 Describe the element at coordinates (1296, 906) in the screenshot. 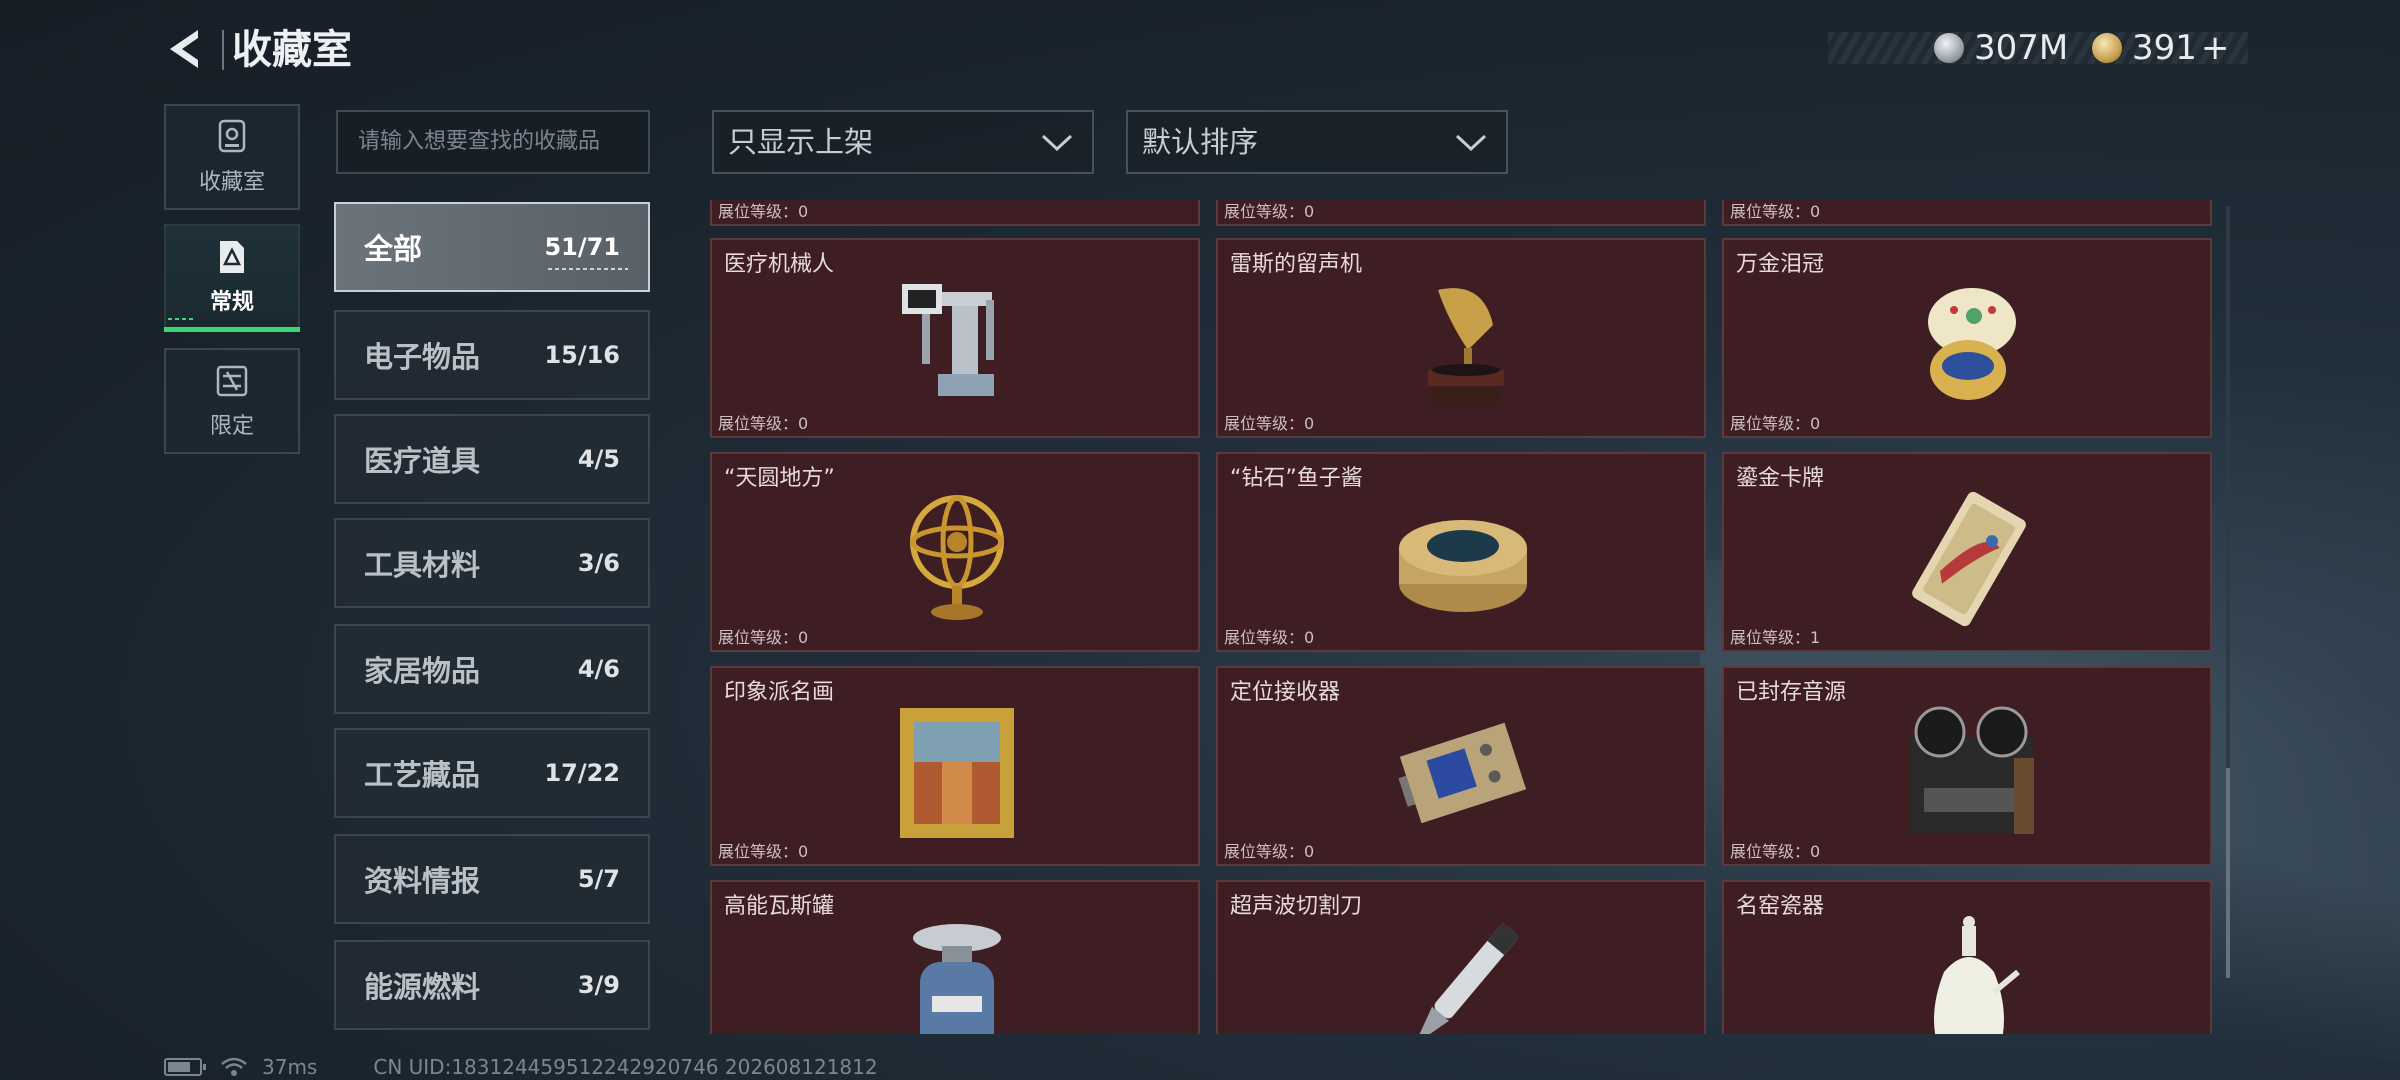

I see `card-title: 超声波切割刀` at that location.